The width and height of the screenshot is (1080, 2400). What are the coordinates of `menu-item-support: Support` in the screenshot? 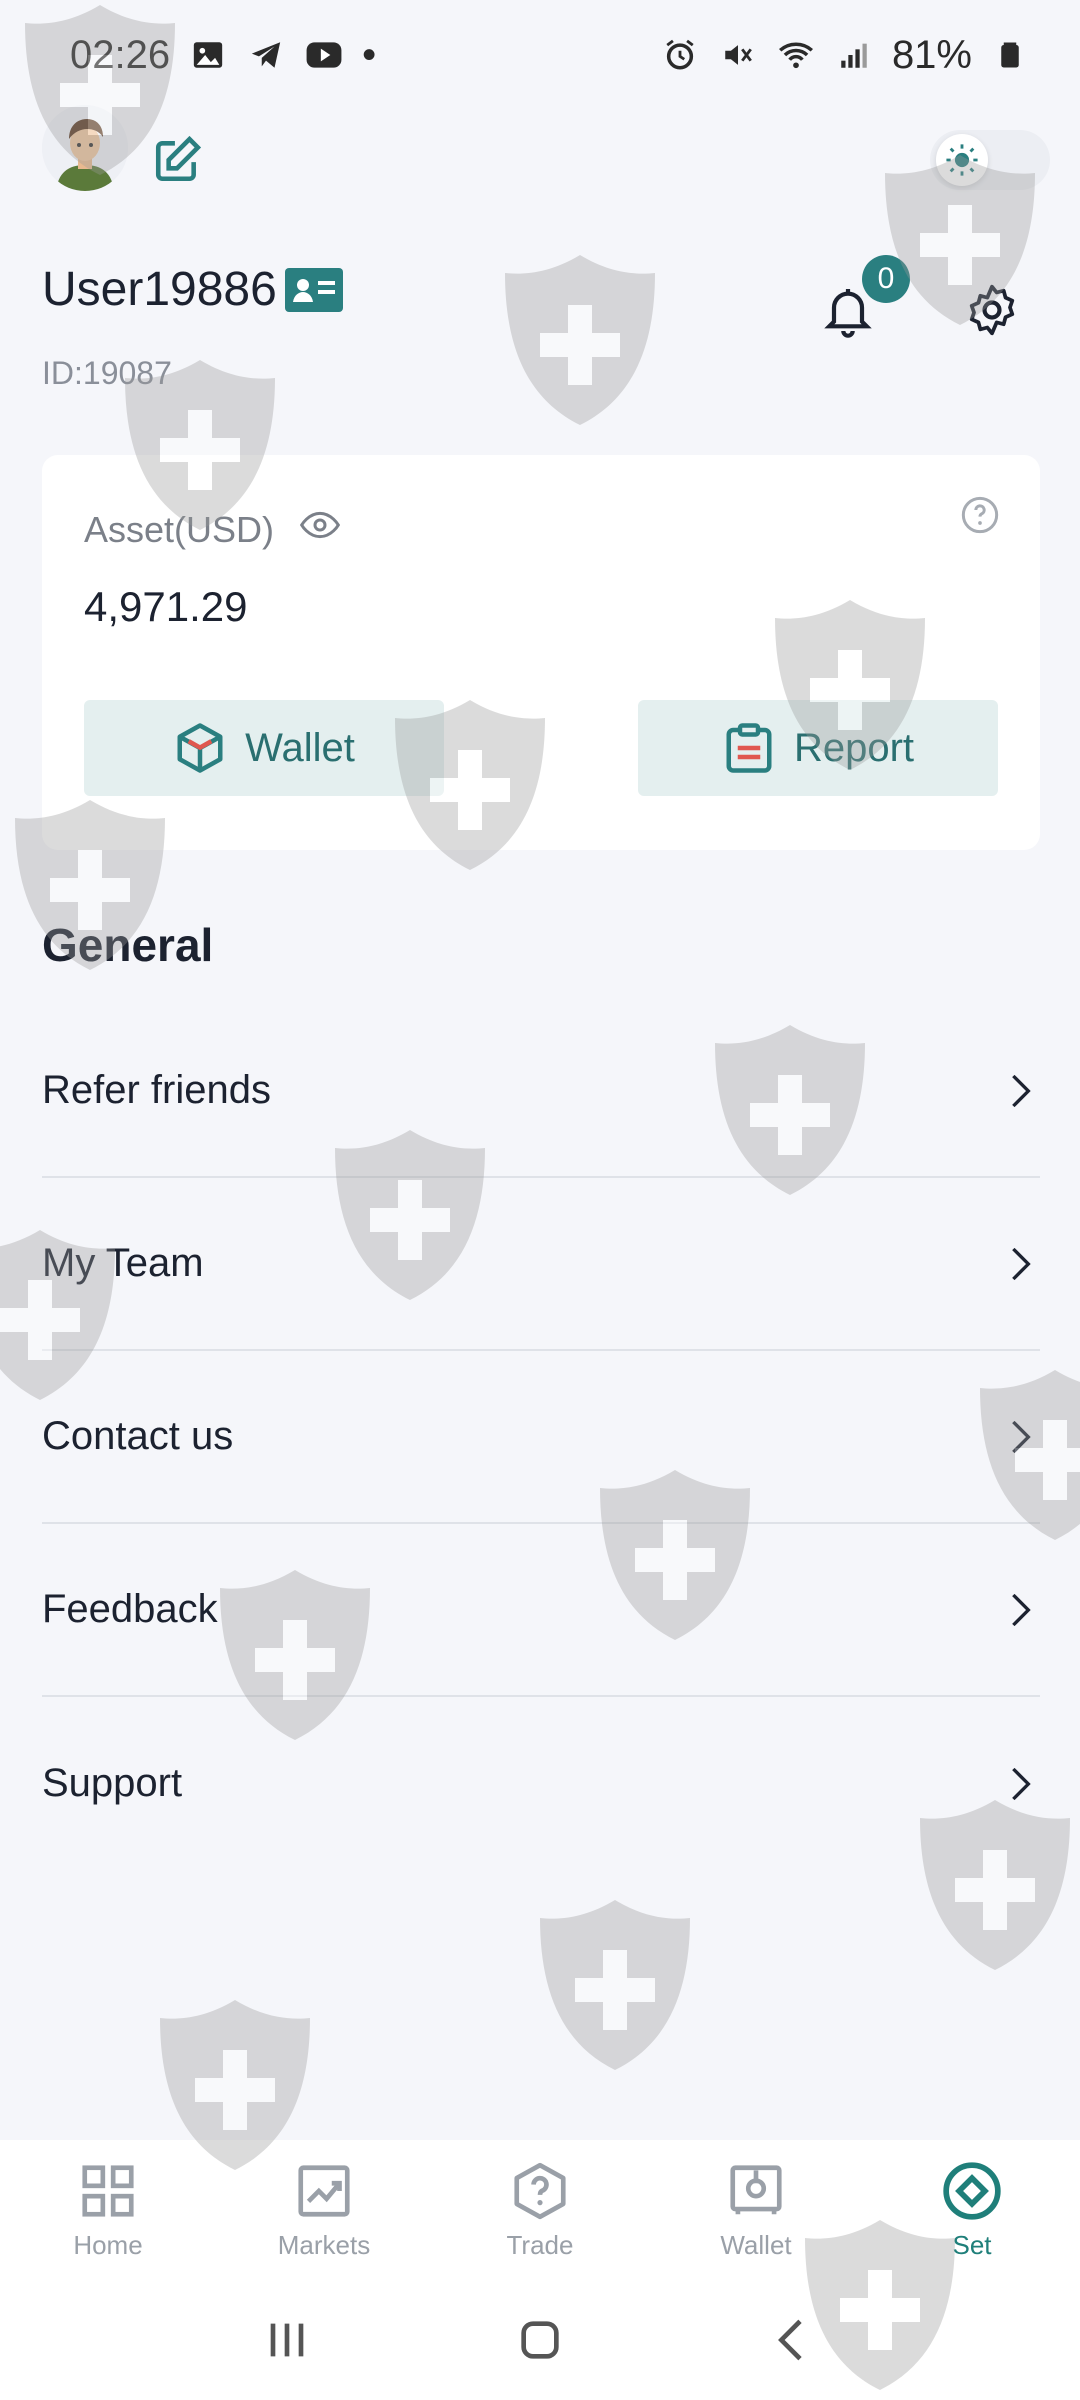 It's located at (541, 1783).